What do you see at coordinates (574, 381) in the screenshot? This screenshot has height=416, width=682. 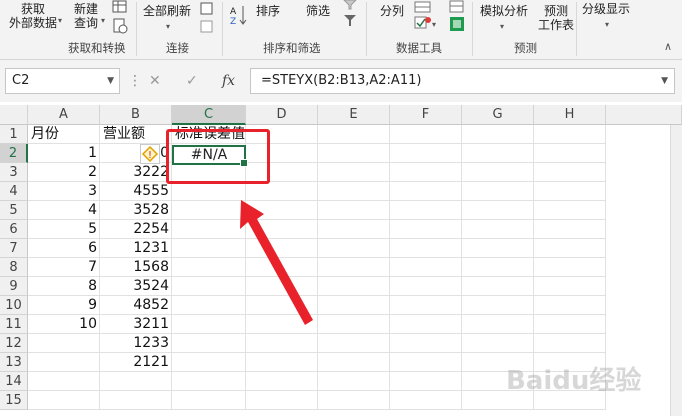 I see `watermark-text: Baidu经验` at bounding box center [574, 381].